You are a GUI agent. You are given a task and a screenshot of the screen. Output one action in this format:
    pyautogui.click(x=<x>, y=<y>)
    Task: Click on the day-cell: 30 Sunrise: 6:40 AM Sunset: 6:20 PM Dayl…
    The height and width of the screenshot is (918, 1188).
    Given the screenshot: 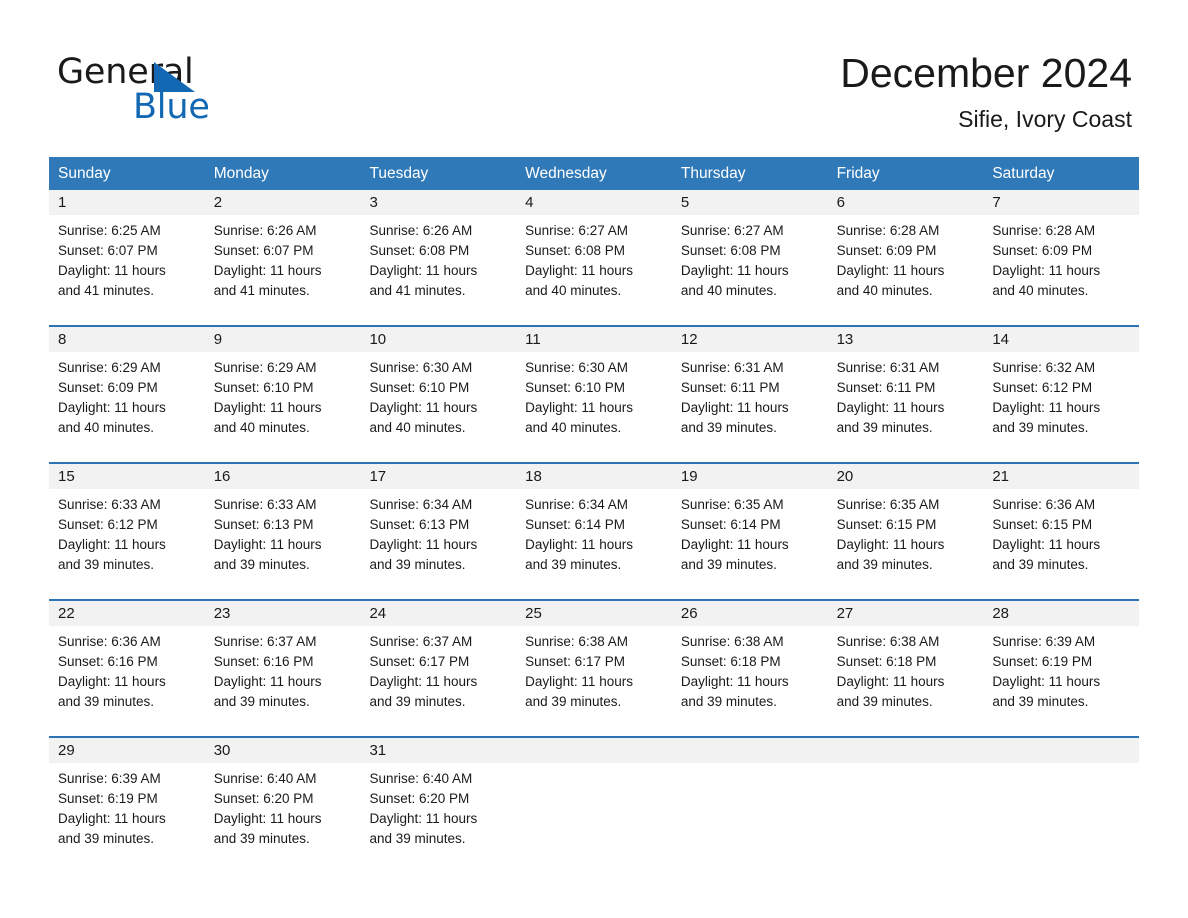 What is the action you would take?
    pyautogui.click(x=282, y=794)
    